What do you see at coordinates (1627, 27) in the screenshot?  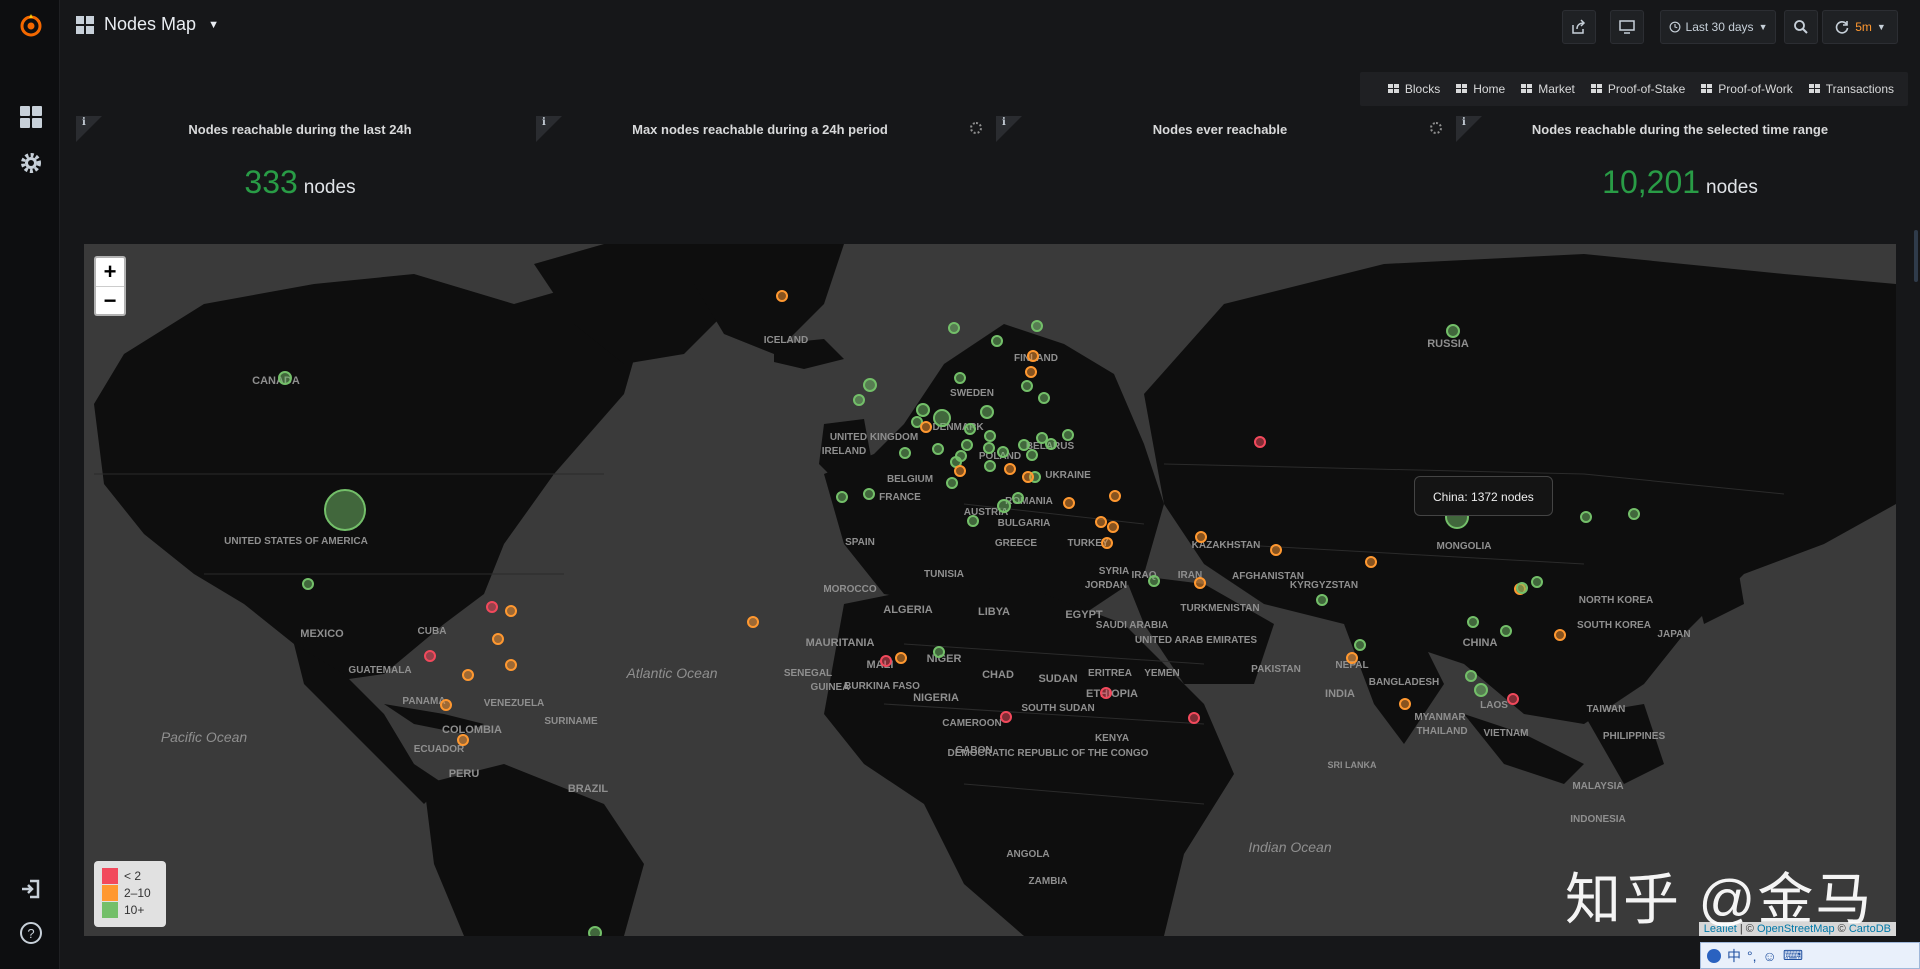 I see `tv-mode-button` at bounding box center [1627, 27].